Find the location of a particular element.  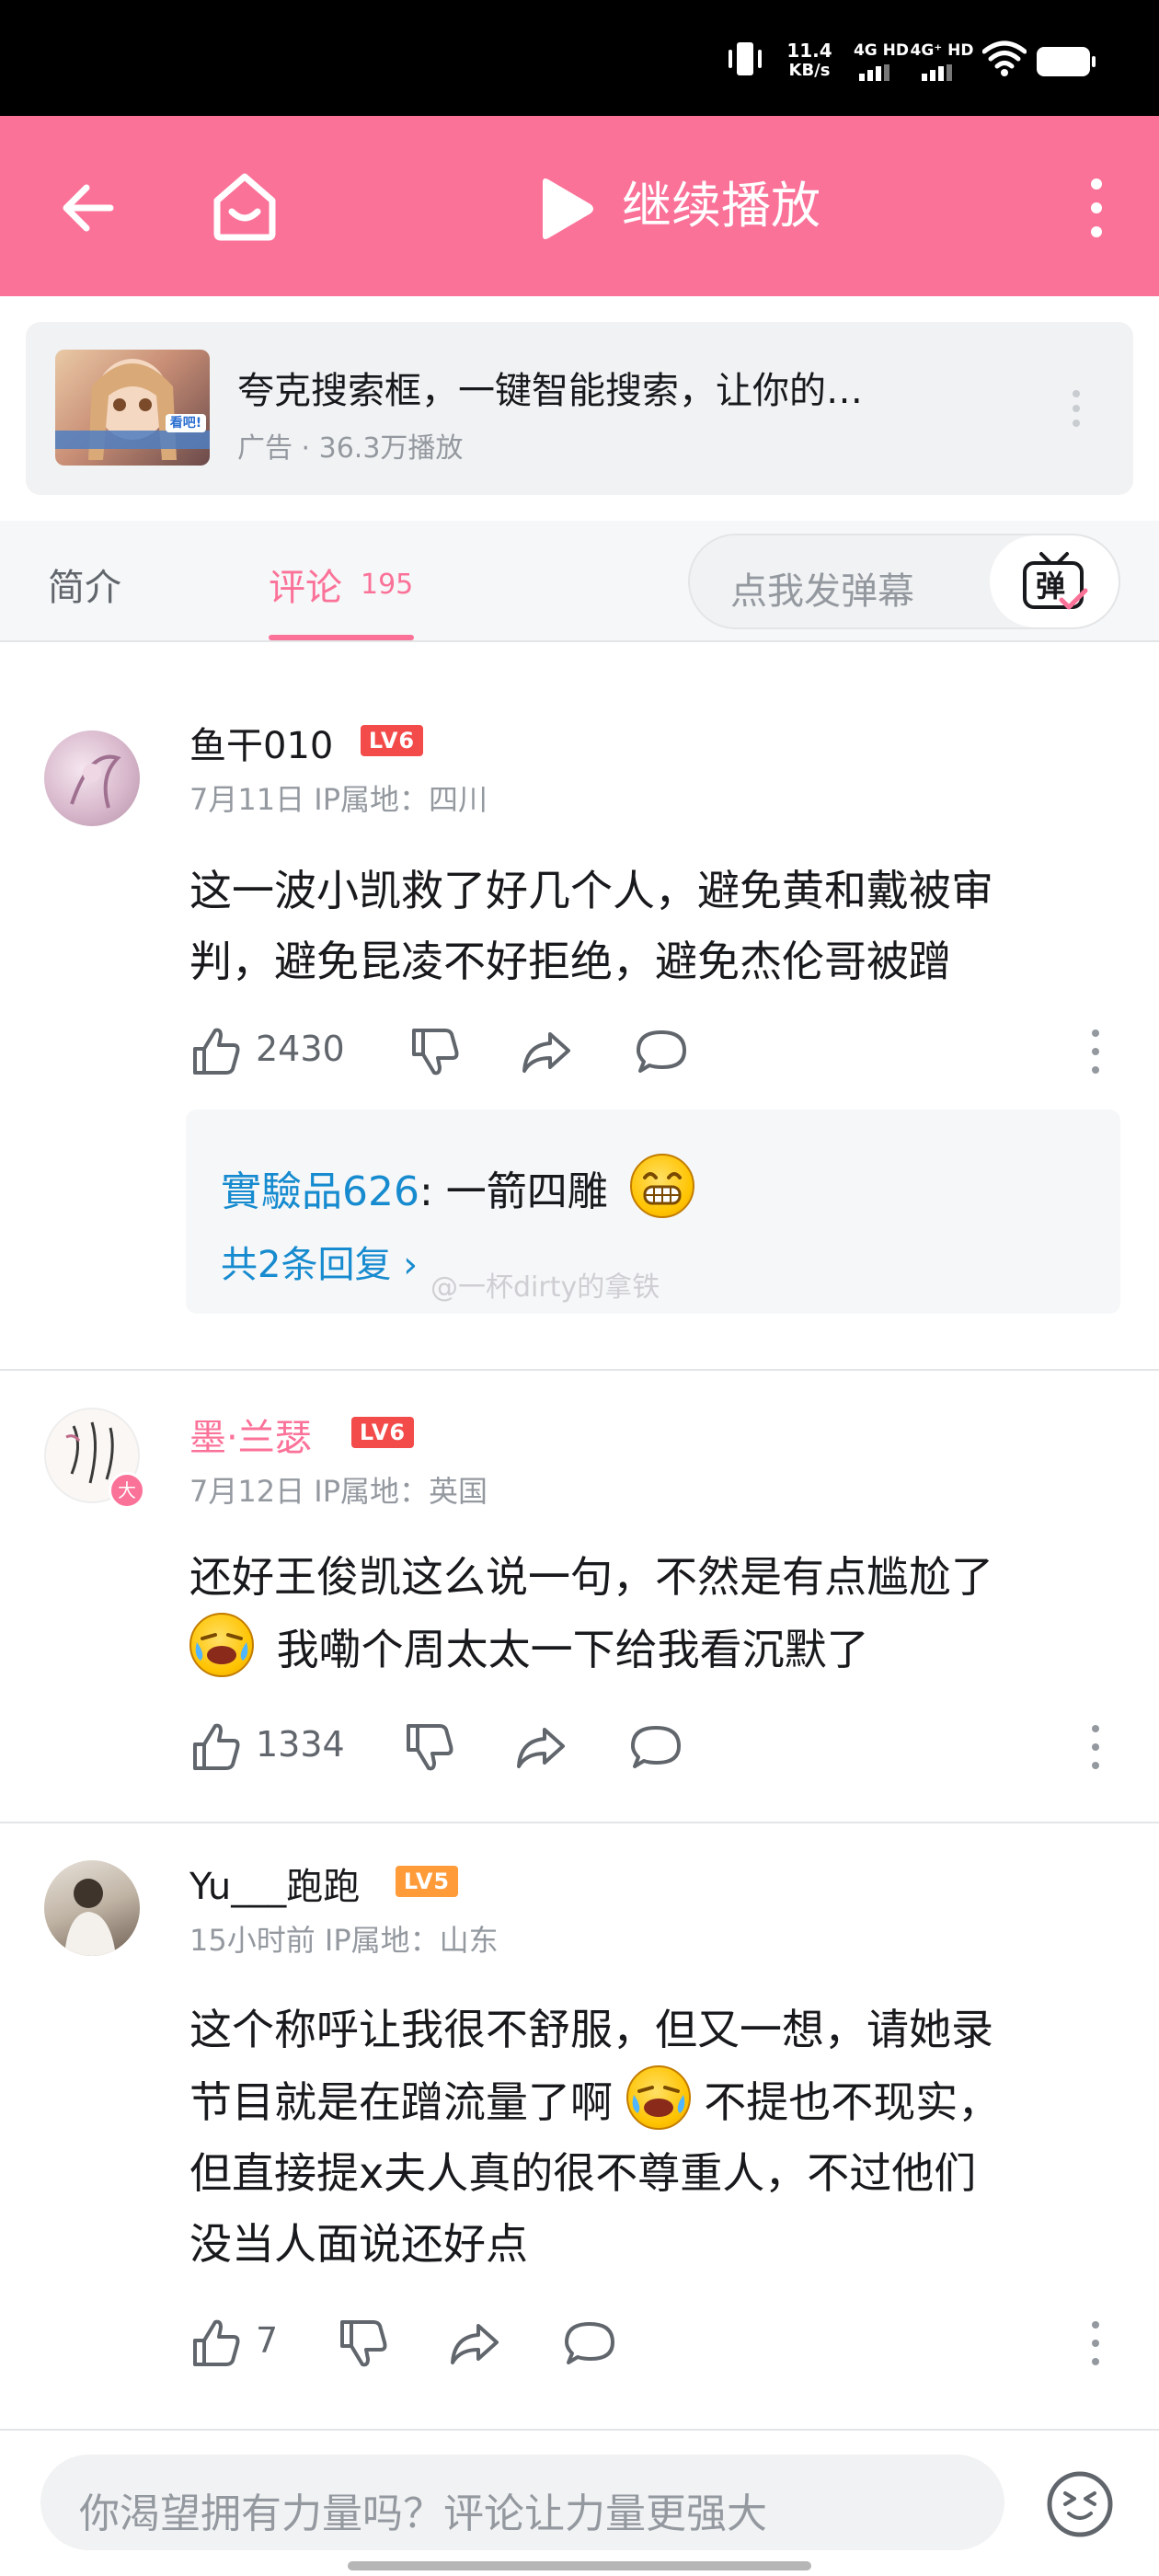

action-row: 1334 is located at coordinates (667, 1748).